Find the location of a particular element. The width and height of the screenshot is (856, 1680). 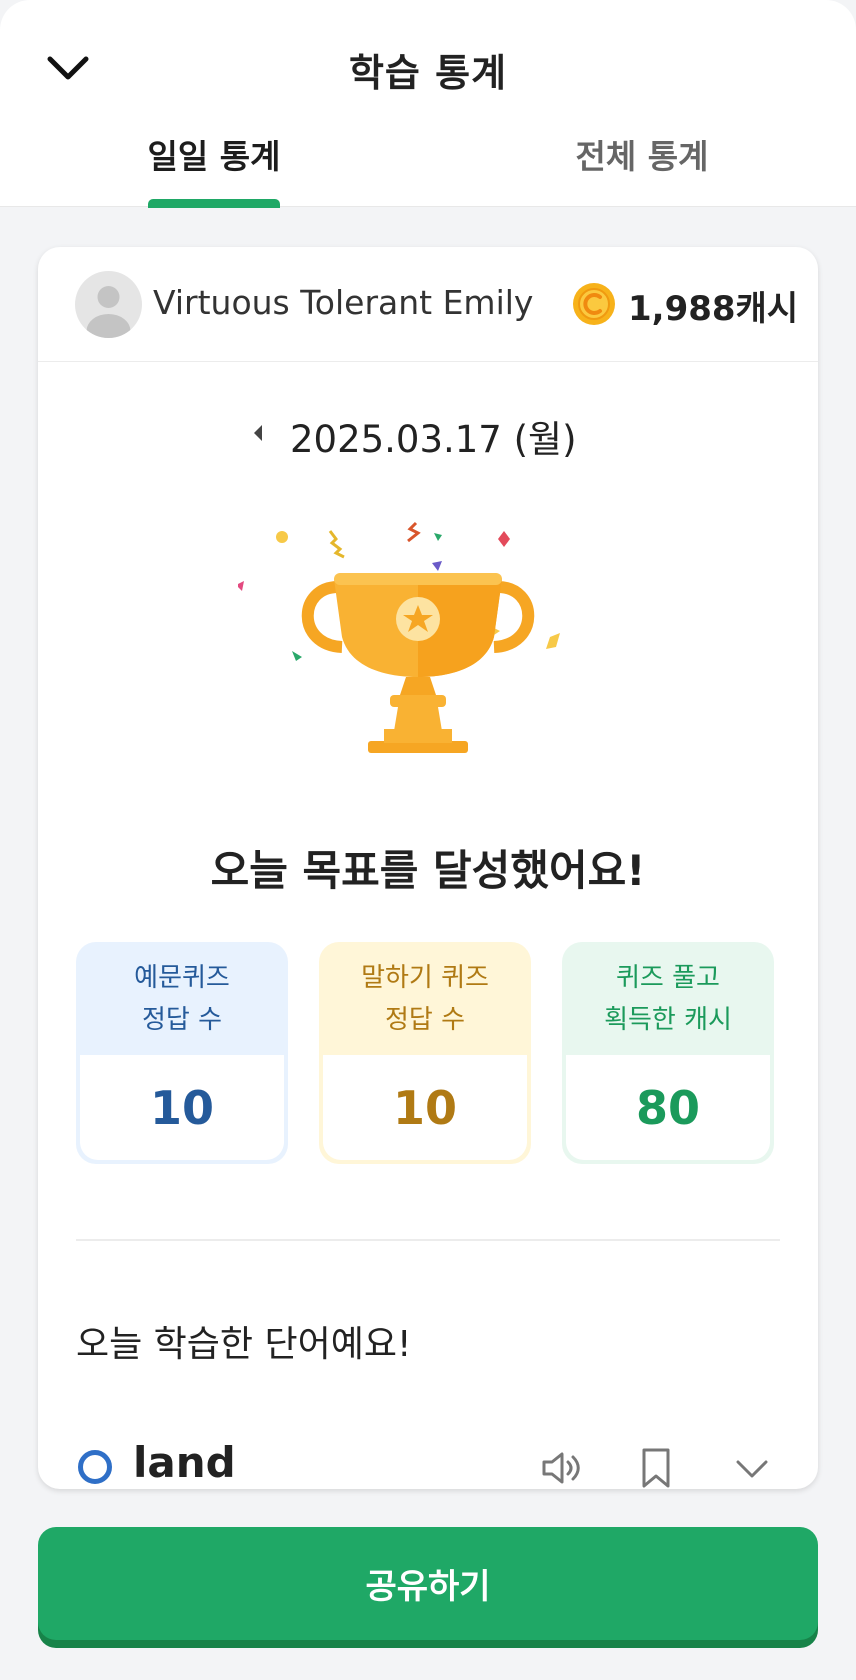

tab-indicator is located at coordinates (214, 203).